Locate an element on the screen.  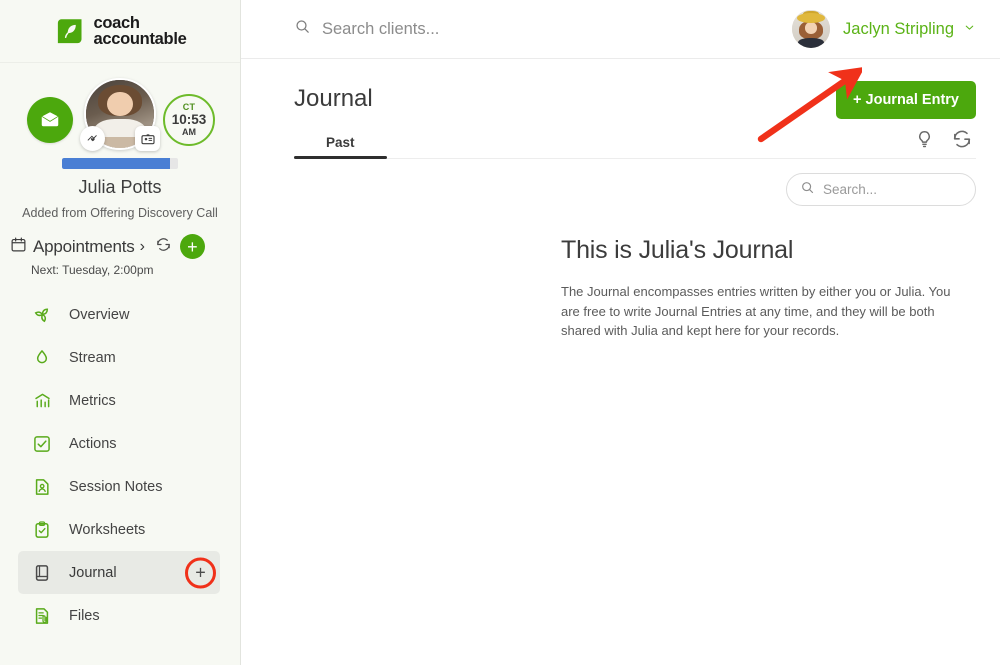
page-tools is located at coordinates (943, 142).